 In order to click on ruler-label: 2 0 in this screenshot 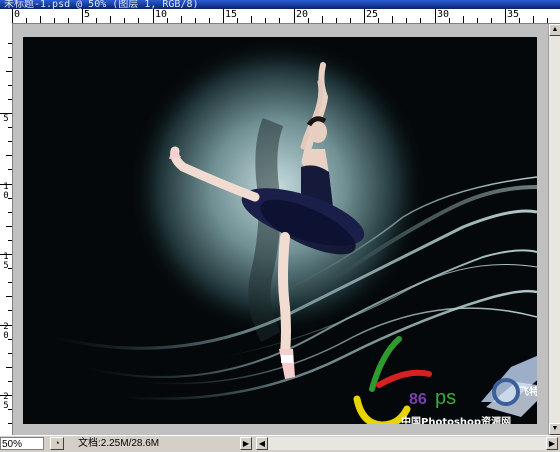, I will do `click(6, 331)`.